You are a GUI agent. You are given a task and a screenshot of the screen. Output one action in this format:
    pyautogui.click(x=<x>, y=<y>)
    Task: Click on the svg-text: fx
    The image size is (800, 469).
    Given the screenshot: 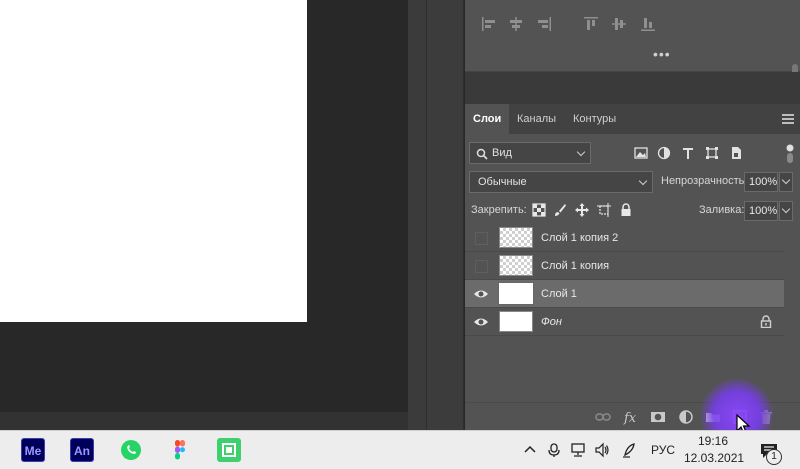 What is the action you would take?
    pyautogui.click(x=630, y=418)
    